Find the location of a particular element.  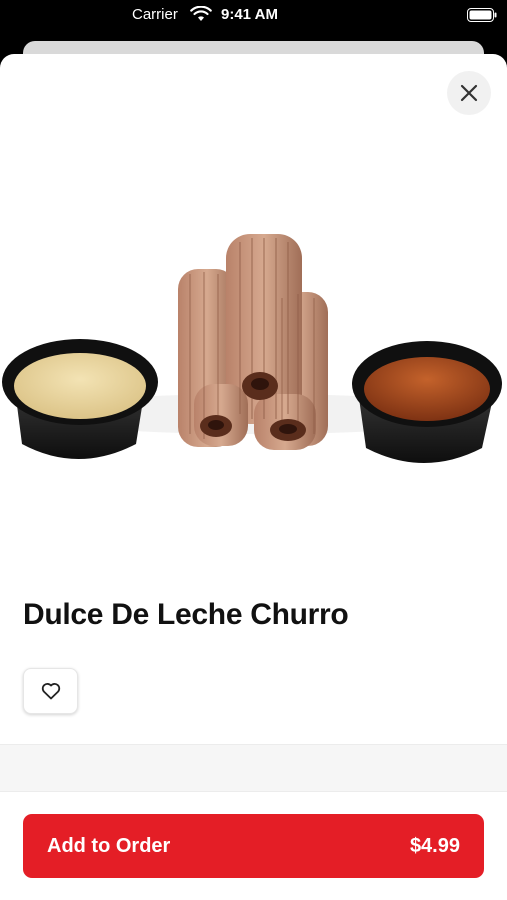

battery-icon is located at coordinates (482, 15).